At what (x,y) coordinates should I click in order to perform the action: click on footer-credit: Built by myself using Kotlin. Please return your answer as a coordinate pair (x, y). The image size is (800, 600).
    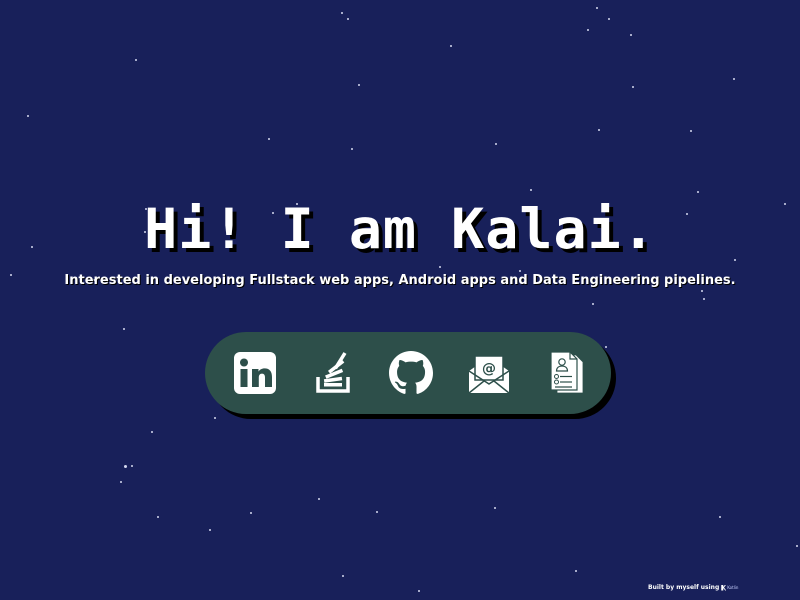
    Looking at the image, I should click on (693, 587).